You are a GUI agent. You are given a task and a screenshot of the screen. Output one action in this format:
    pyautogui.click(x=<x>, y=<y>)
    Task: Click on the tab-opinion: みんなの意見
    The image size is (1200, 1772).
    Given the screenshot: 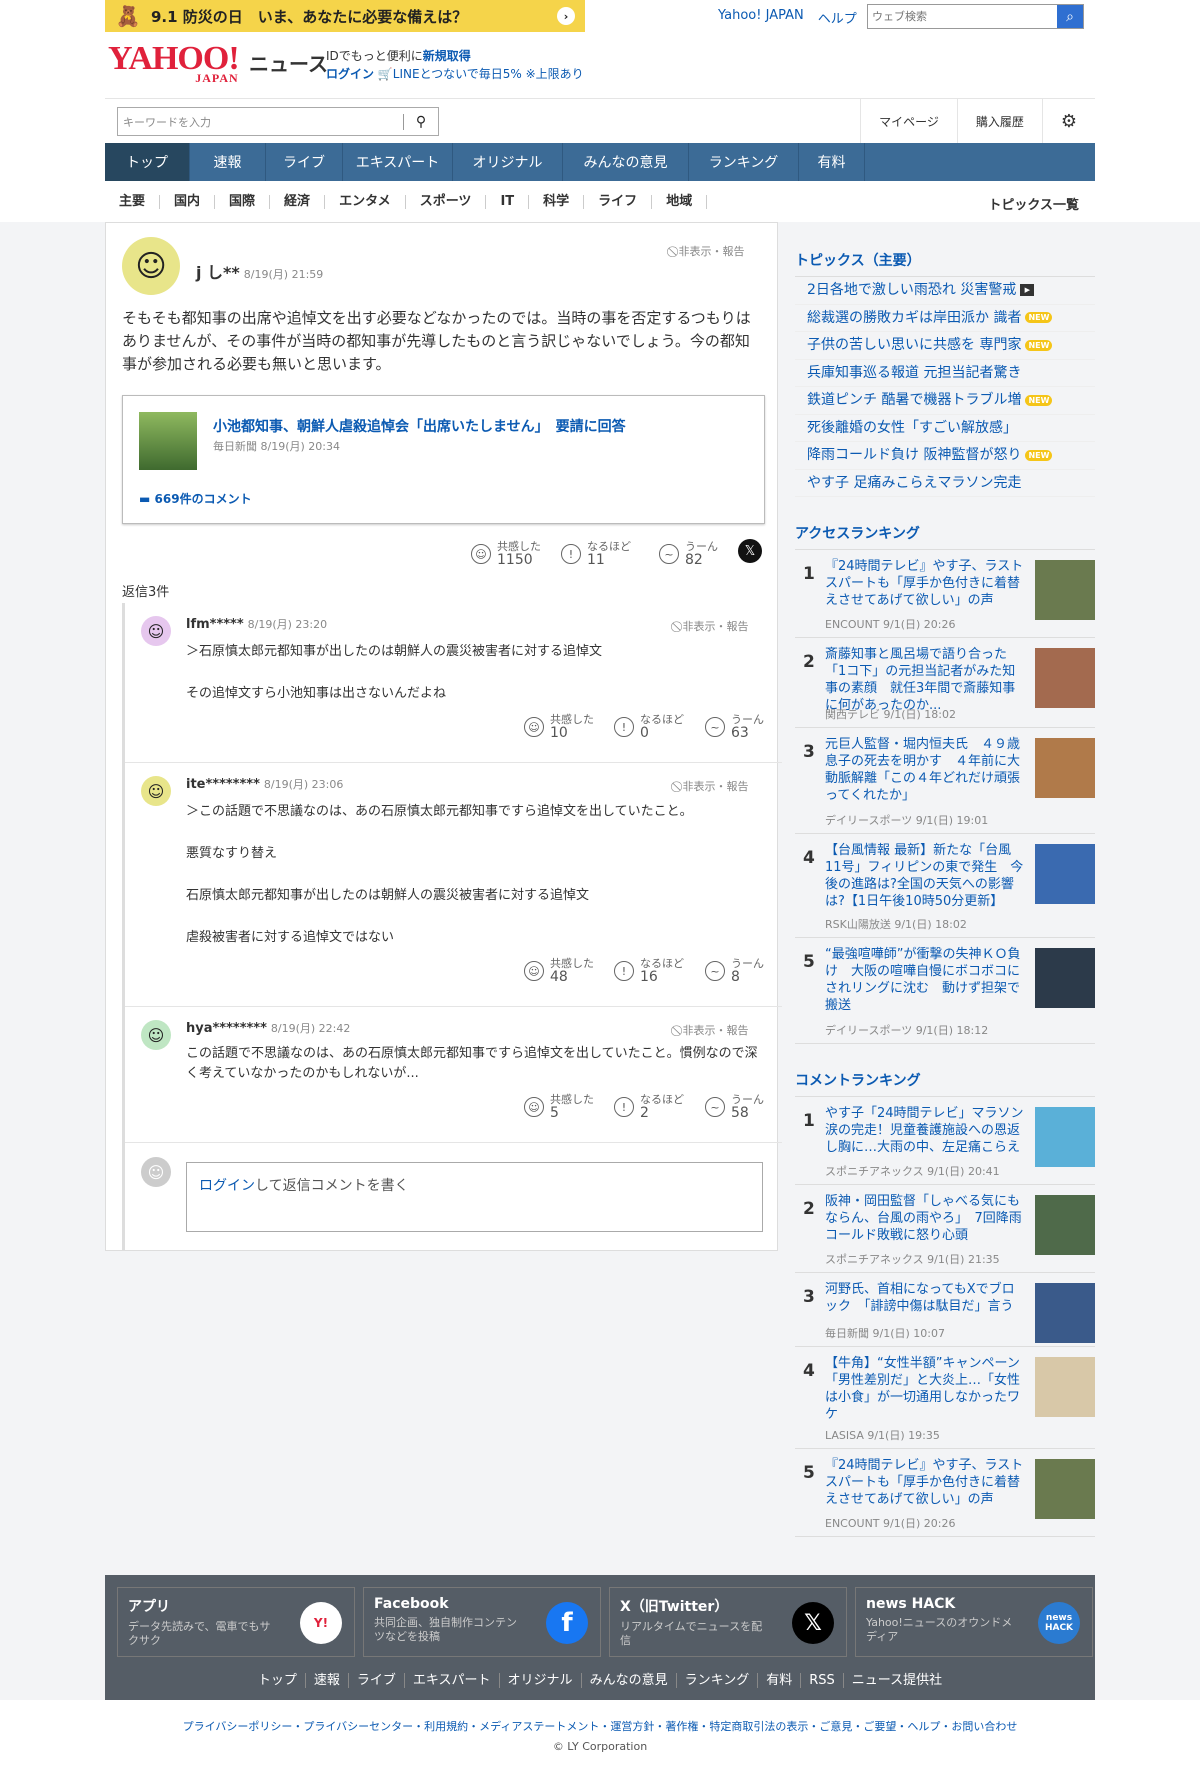 What is the action you would take?
    pyautogui.click(x=626, y=162)
    